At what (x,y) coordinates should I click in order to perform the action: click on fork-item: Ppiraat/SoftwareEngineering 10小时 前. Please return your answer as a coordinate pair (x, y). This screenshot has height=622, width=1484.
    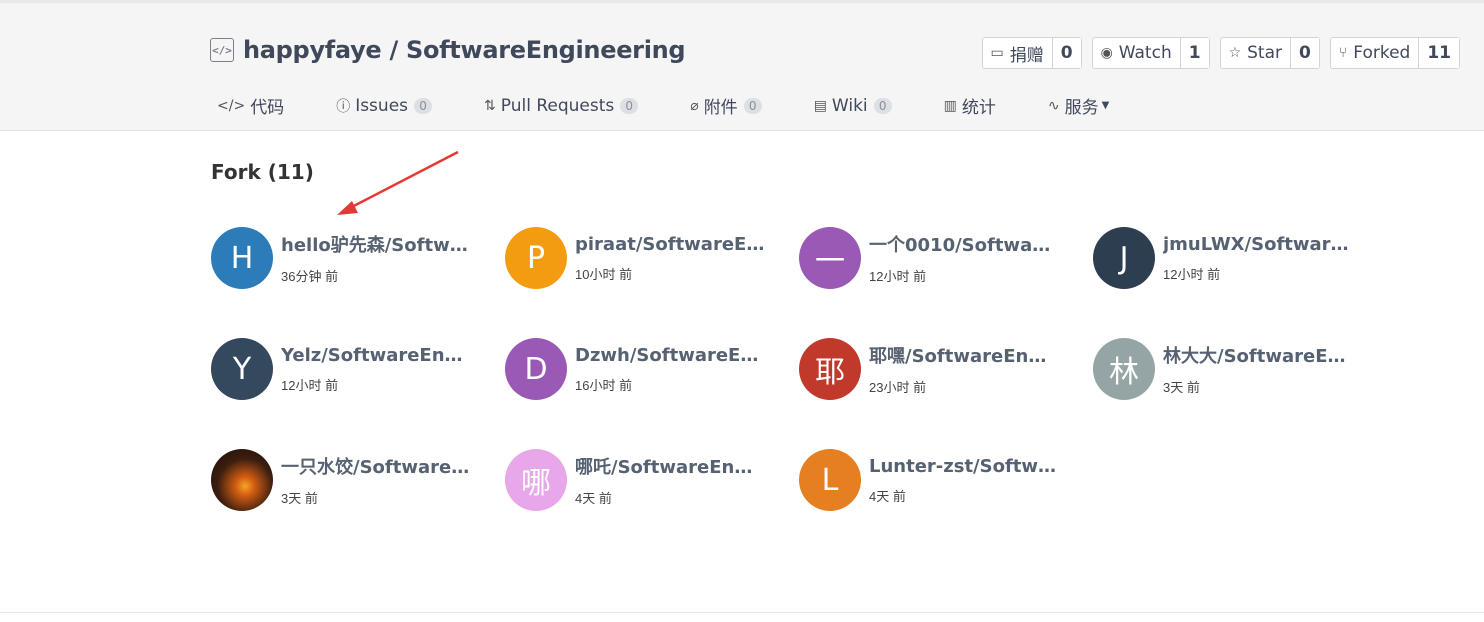
    Looking at the image, I should click on (652, 258).